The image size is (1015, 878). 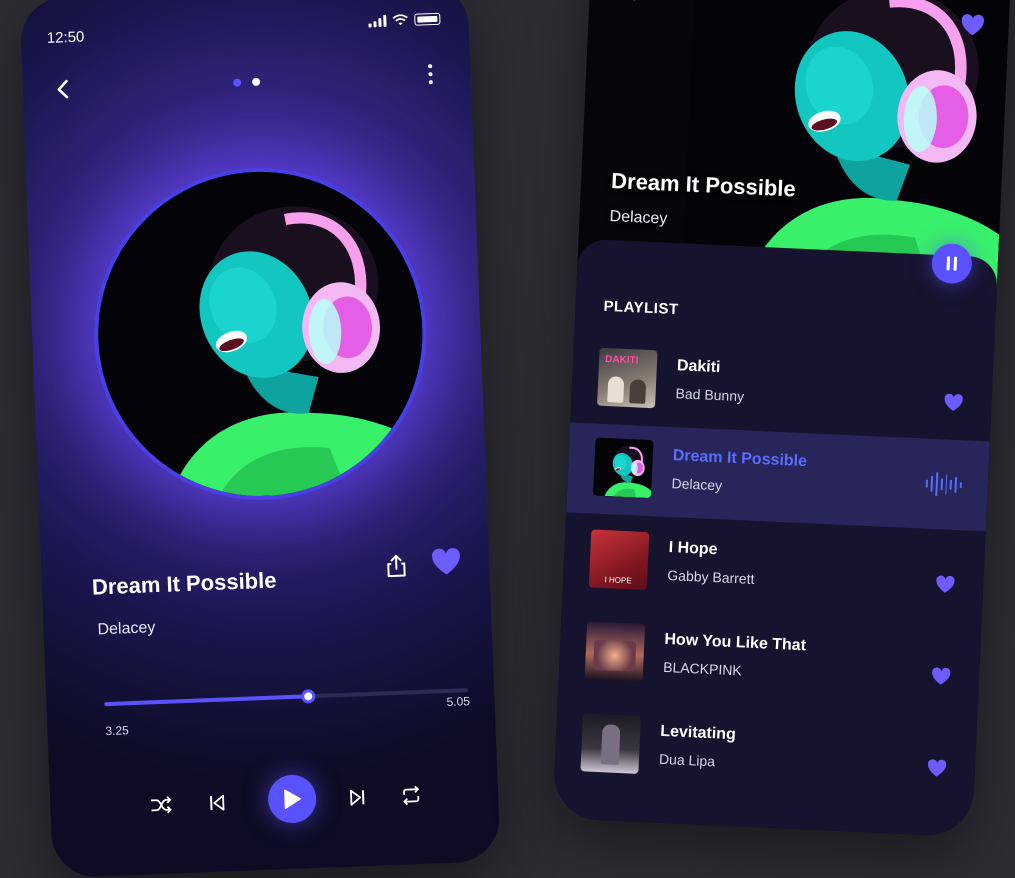 What do you see at coordinates (740, 459) in the screenshot?
I see `track-name: Dream It Possible` at bounding box center [740, 459].